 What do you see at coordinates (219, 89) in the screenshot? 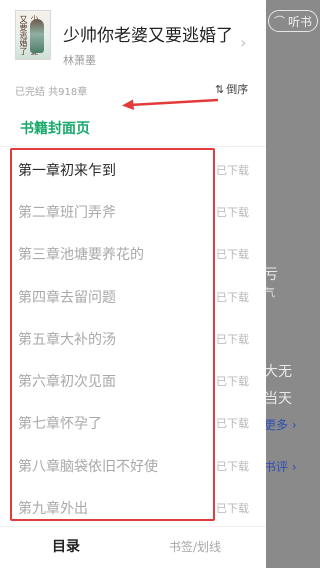
I see `sort-icon: ⇅` at bounding box center [219, 89].